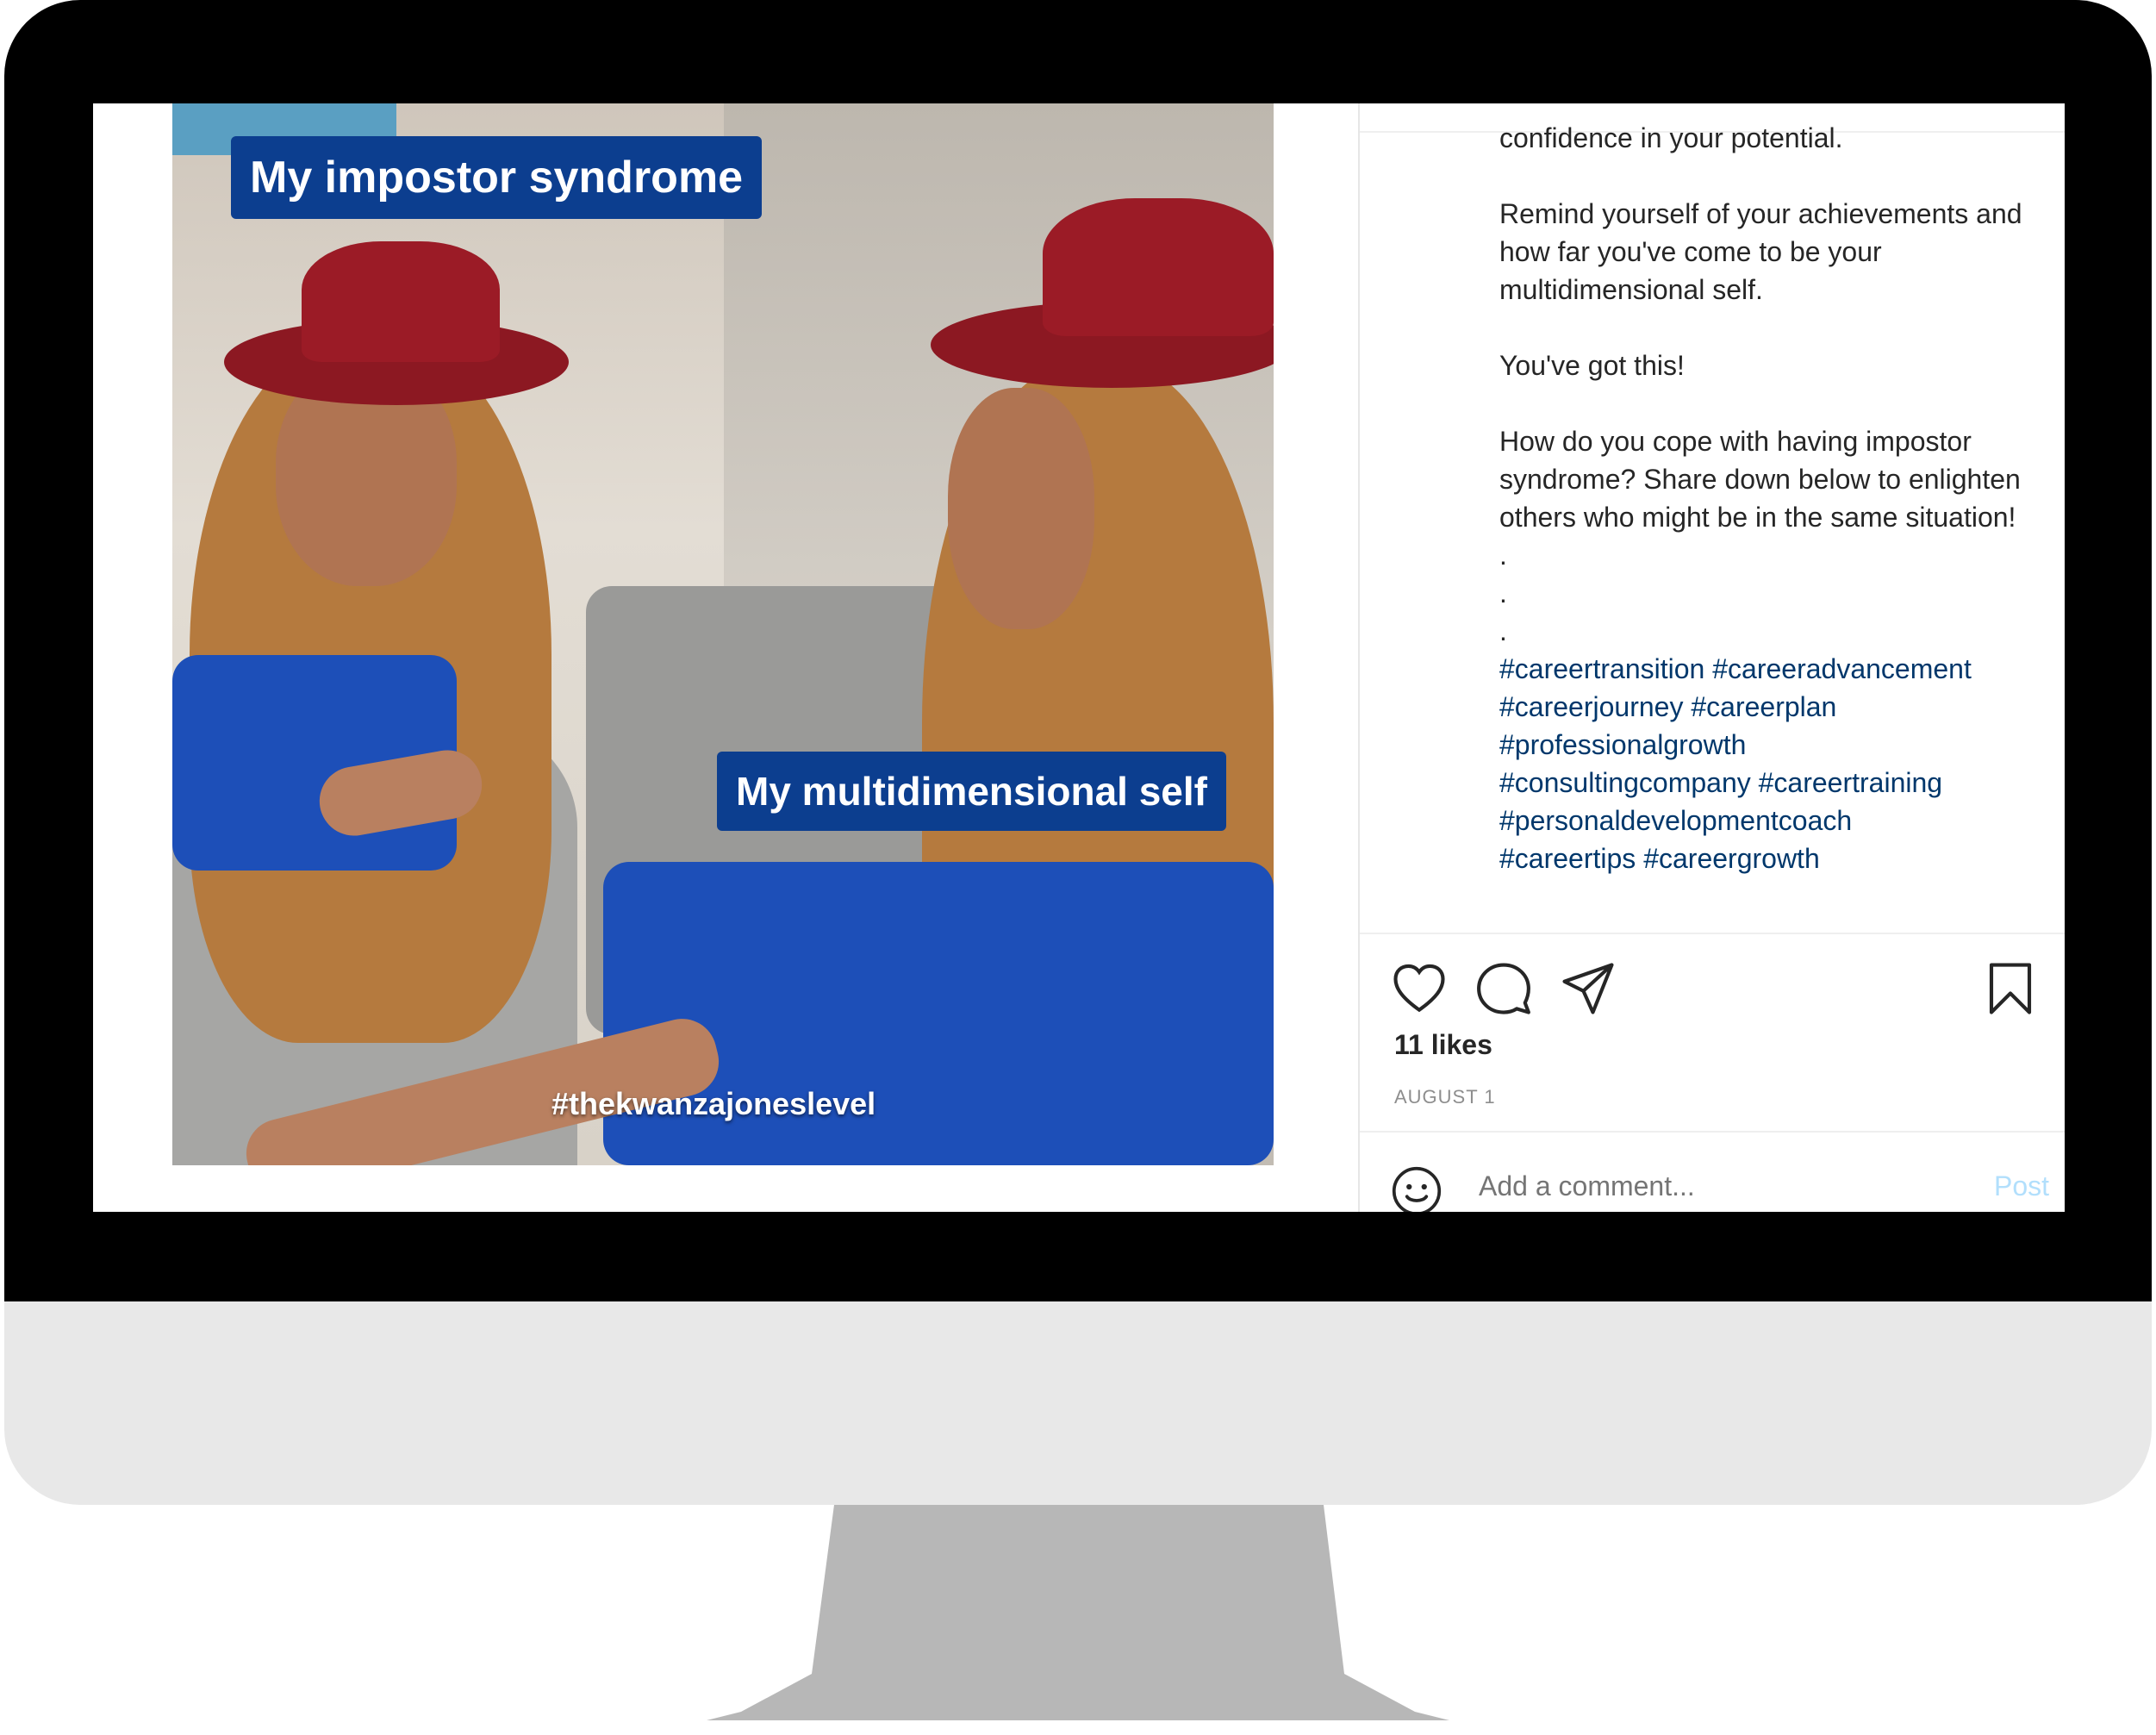  I want to click on image-watermark: #thekwanzajoneslevel, so click(713, 1103).